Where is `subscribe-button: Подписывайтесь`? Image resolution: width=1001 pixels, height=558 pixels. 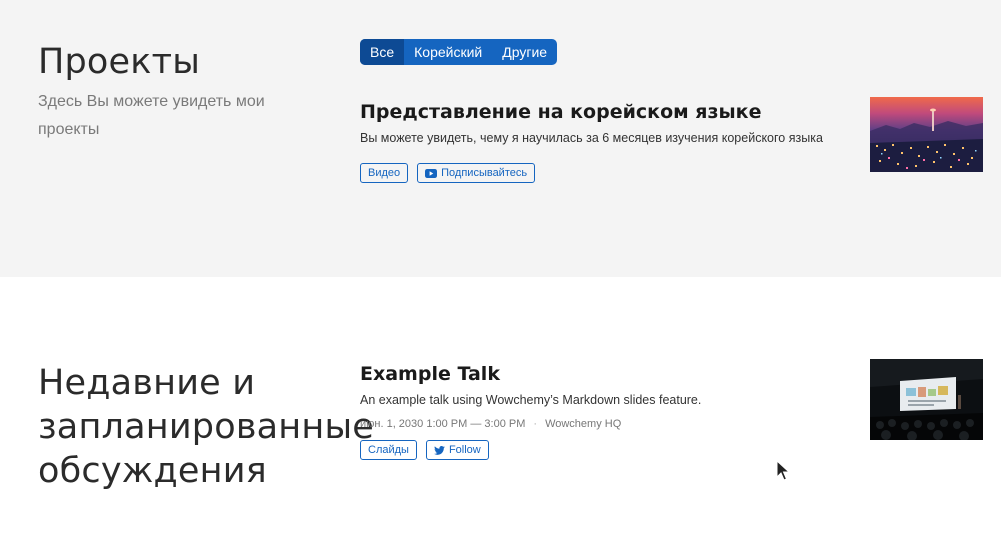
subscribe-button: Подписывайтесь is located at coordinates (476, 173).